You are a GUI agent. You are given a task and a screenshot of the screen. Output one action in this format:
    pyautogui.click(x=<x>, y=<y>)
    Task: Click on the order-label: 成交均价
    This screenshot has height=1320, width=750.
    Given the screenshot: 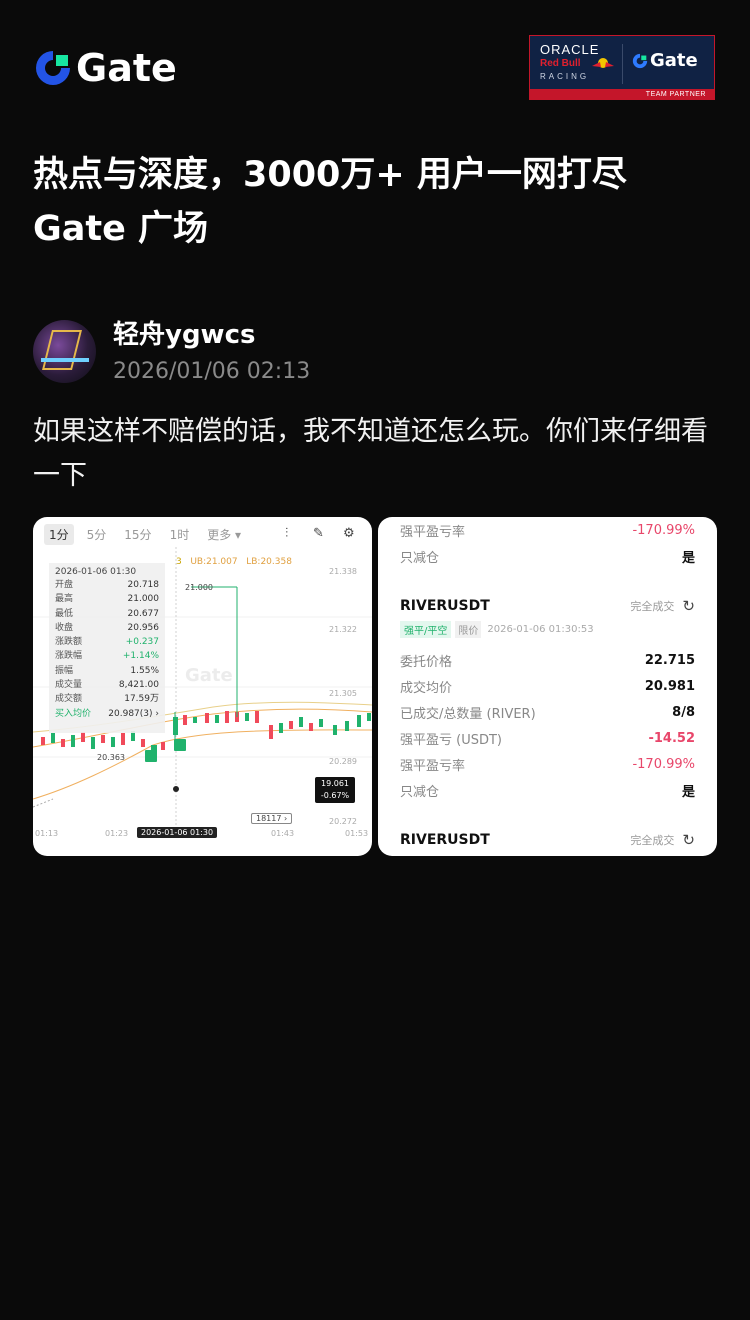 What is the action you would take?
    pyautogui.click(x=426, y=688)
    